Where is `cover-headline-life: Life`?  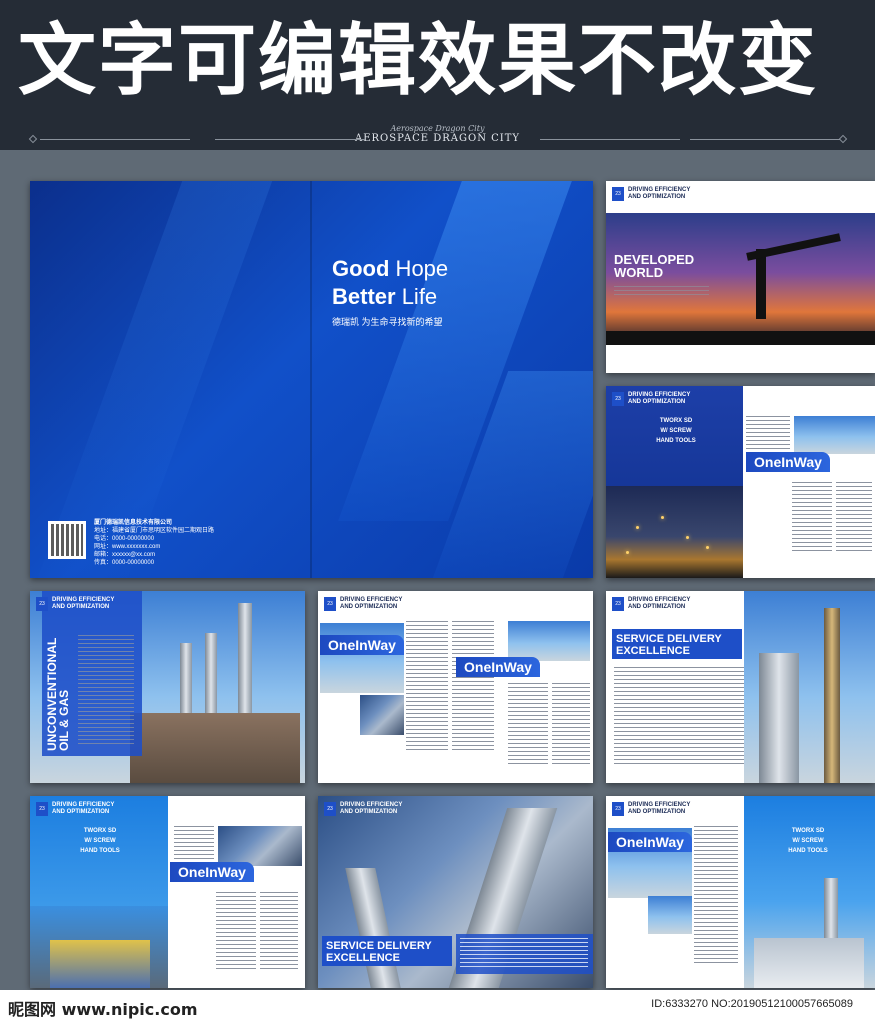 cover-headline-life: Life is located at coordinates (416, 296).